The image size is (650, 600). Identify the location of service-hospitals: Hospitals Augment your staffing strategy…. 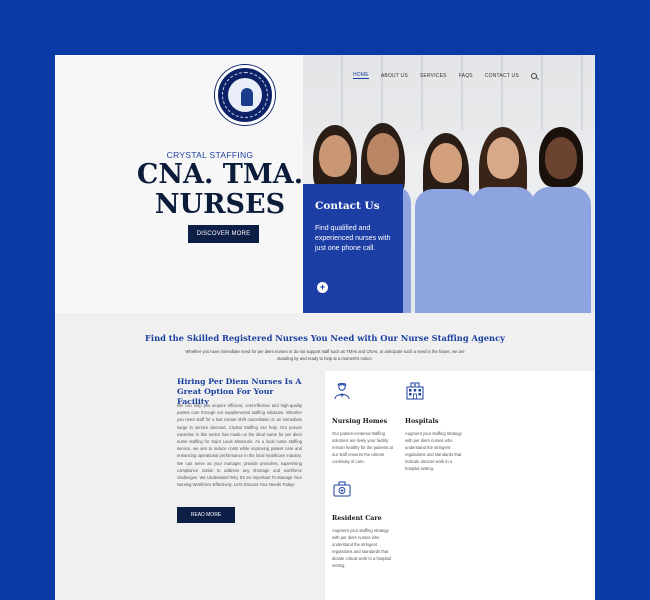
(436, 426).